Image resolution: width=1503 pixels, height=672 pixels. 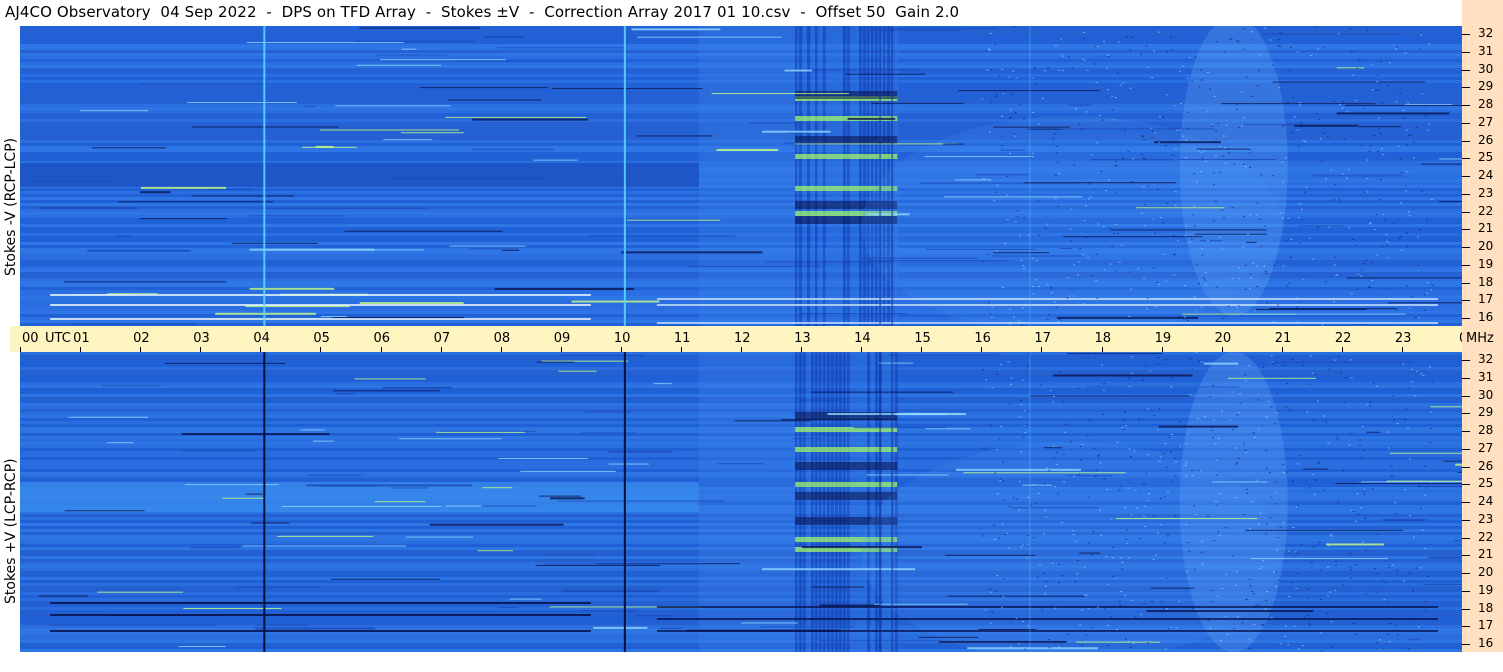 I want to click on mhz-tick-label: 22, so click(x=1486, y=210).